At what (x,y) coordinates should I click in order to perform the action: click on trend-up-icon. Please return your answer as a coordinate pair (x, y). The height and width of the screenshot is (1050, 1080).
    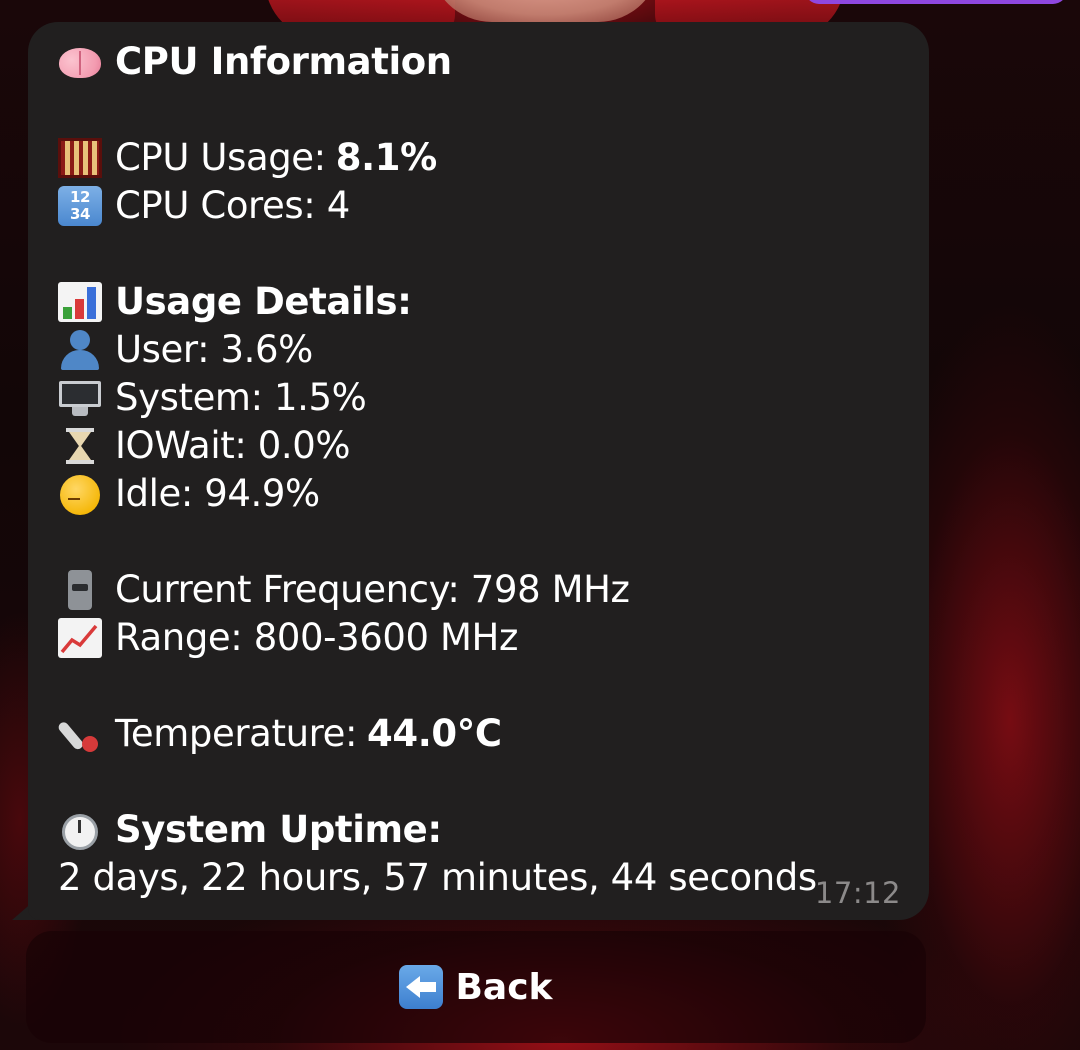
    Looking at the image, I should click on (80, 638).